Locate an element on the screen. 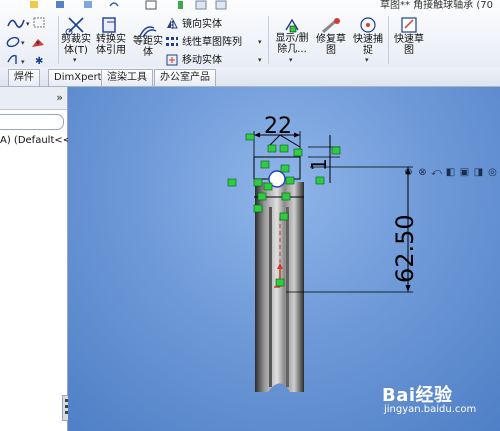 This screenshot has width=500, height=431. dimension-width: 22 is located at coordinates (277, 135).